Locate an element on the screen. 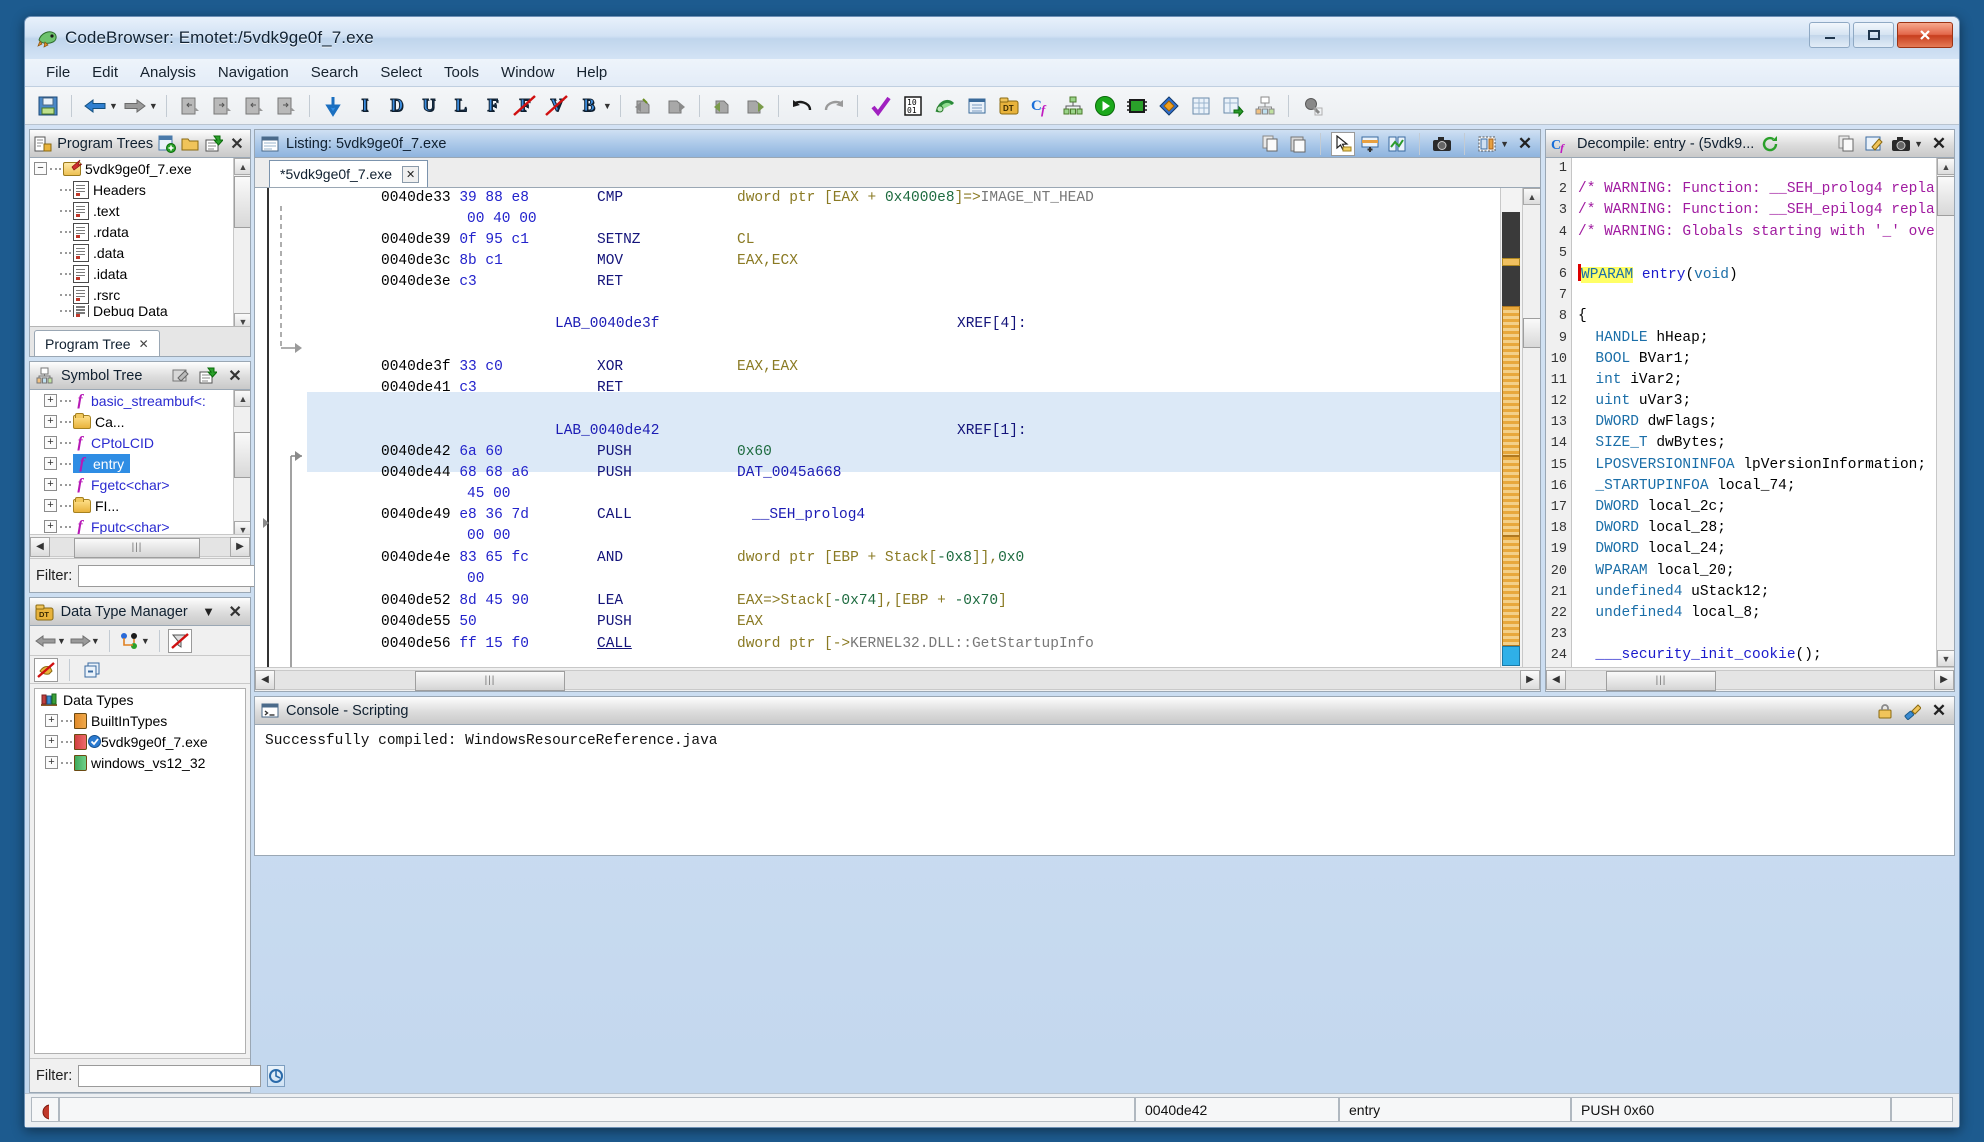 The image size is (1984, 1142). filter-input is located at coordinates (170, 1075).